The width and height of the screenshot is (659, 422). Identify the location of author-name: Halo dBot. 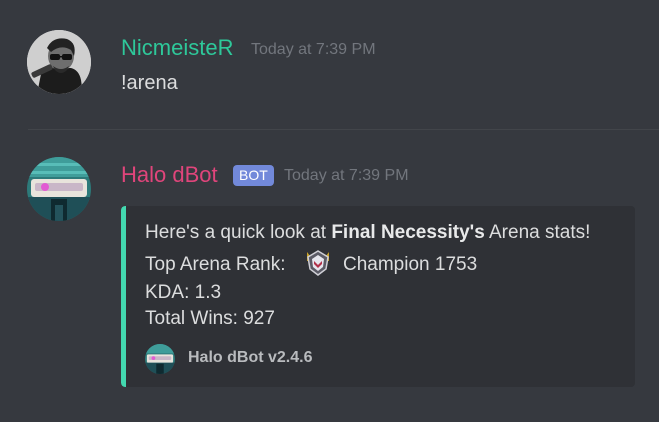
(169, 175).